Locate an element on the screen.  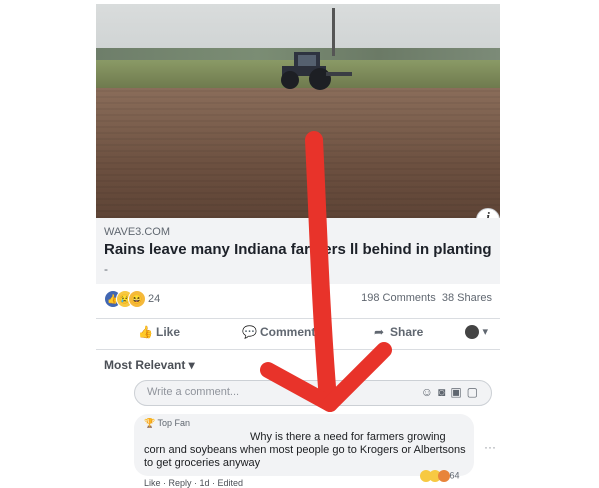
share-label: Share is located at coordinates (407, 332).